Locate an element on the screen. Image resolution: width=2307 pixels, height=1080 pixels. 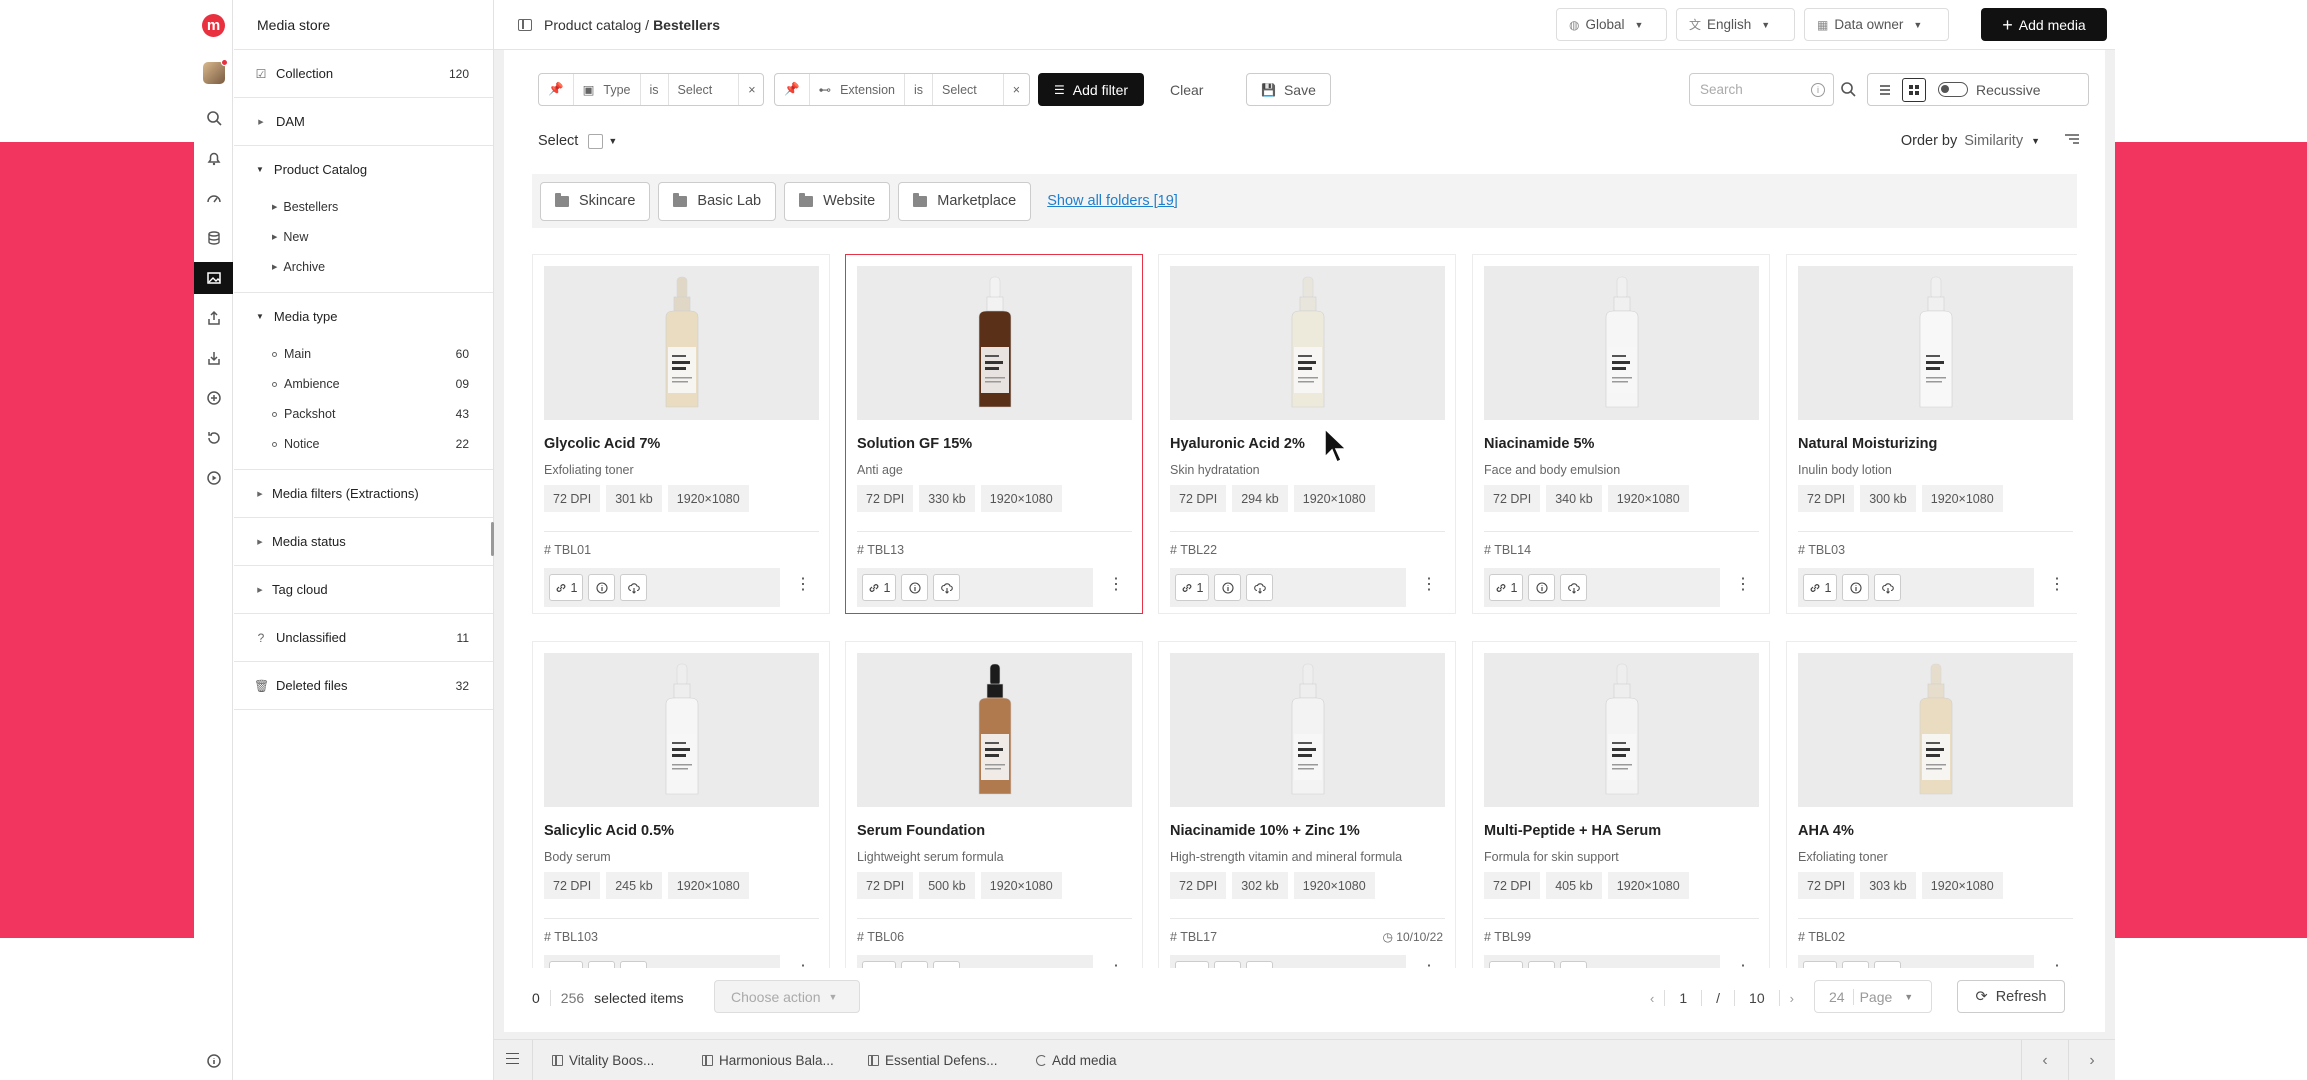
pin-icon: 📌 is located at coordinates (556, 89).